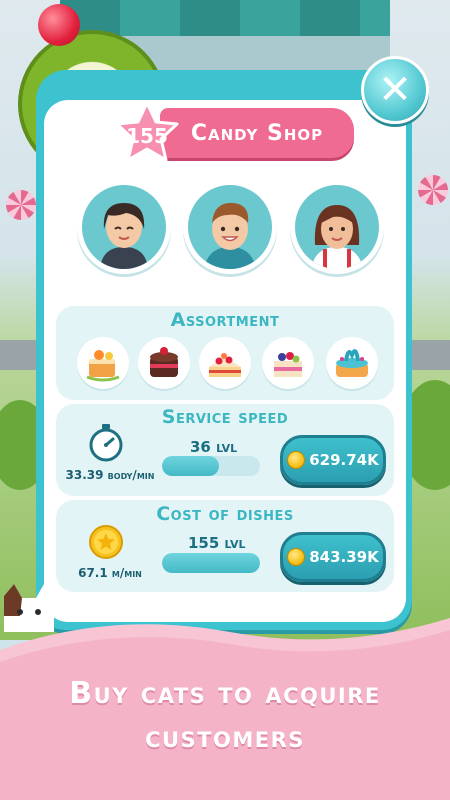 Image resolution: width=450 pixels, height=800 pixels. What do you see at coordinates (352, 363) in the screenshot?
I see `dish-blue-swirl-cake` at bounding box center [352, 363].